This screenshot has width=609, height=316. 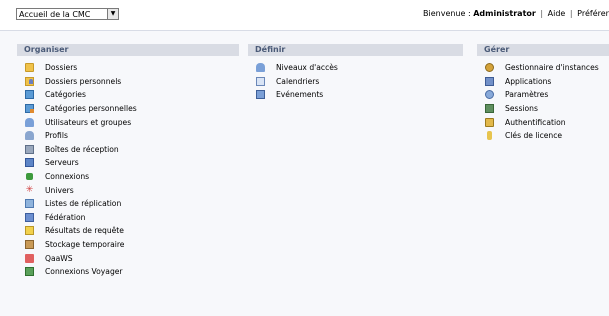 I want to click on link-label: Catégories, so click(x=65, y=95).